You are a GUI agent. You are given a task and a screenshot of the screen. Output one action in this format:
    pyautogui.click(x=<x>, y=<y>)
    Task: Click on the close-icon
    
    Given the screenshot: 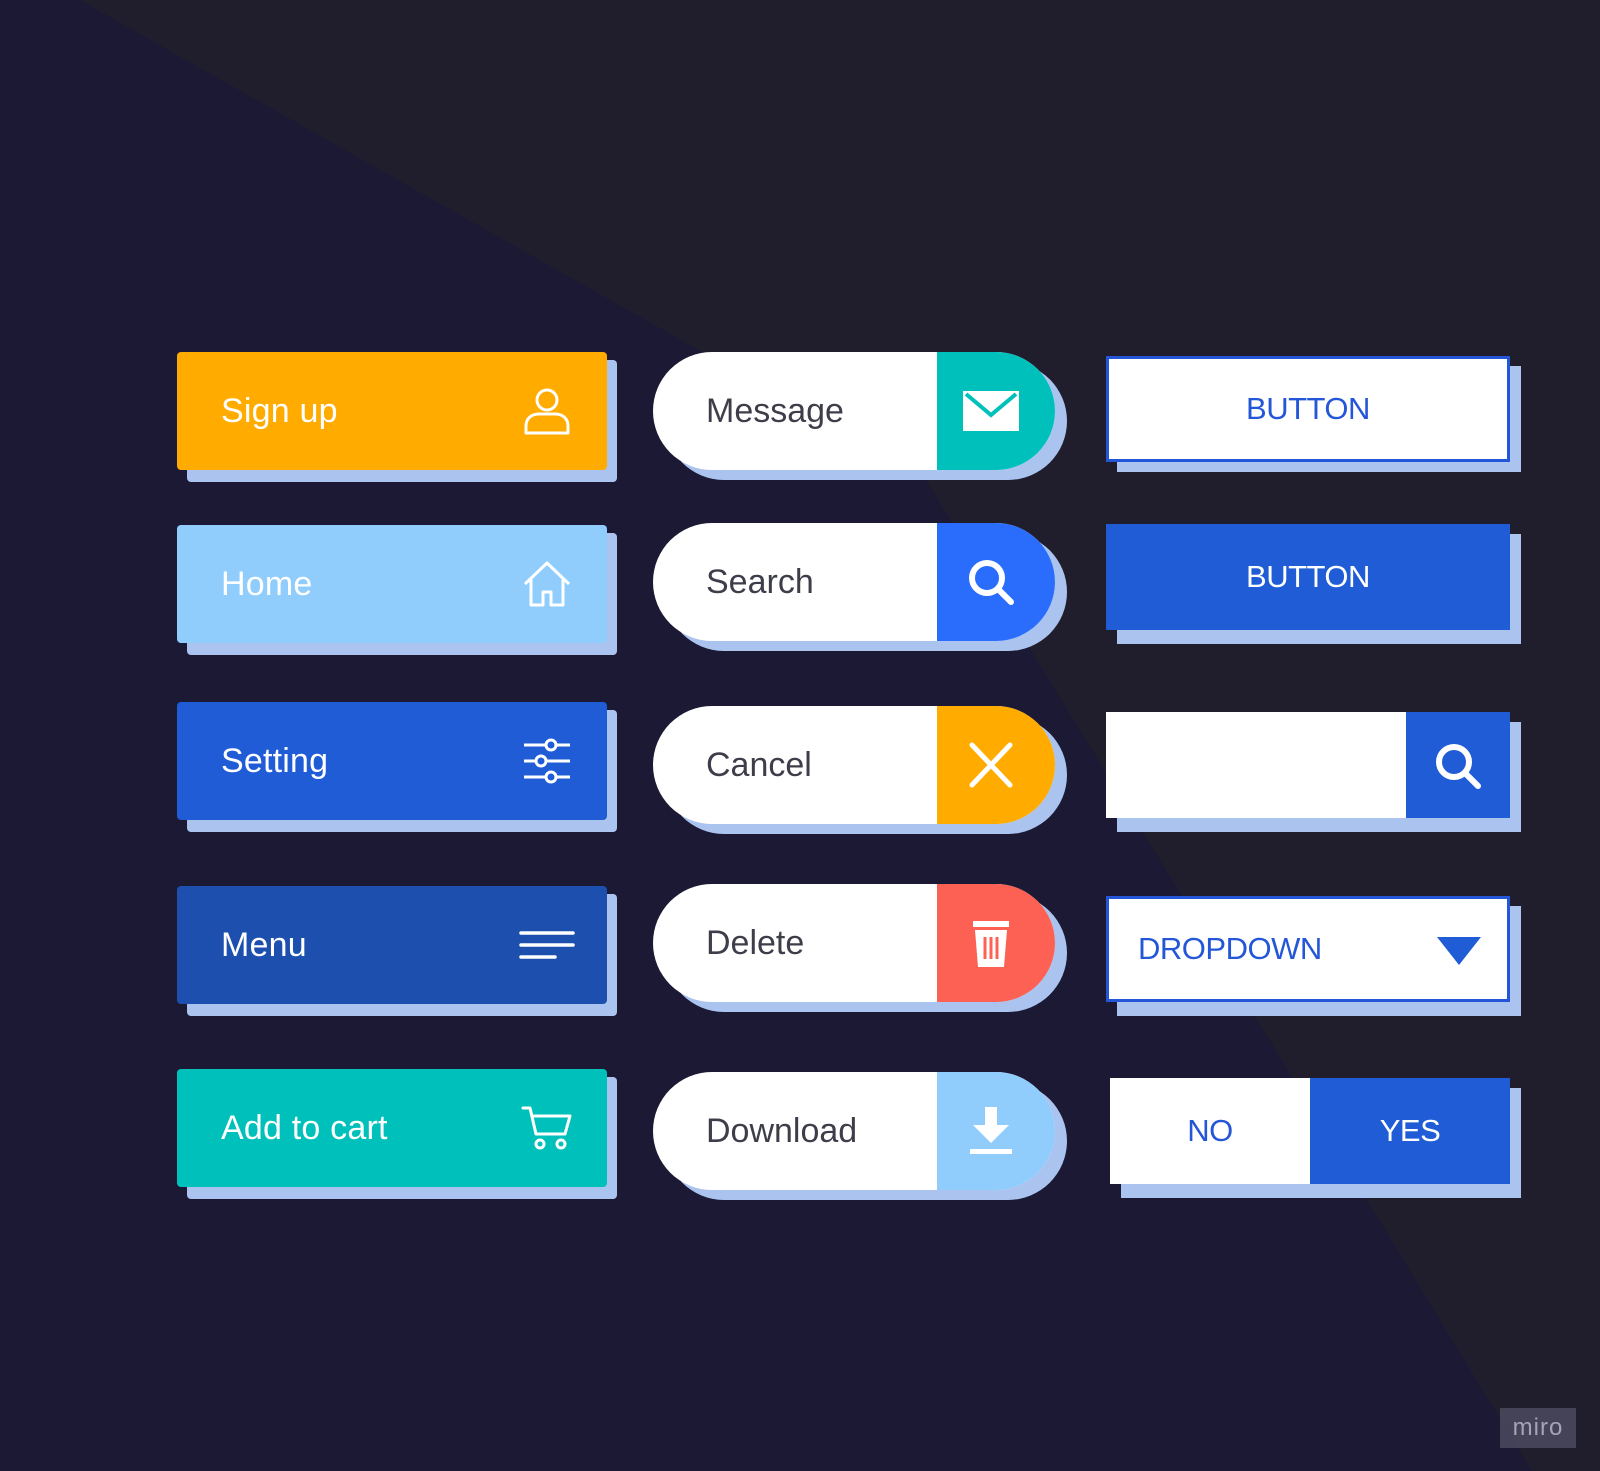 What is the action you would take?
    pyautogui.click(x=991, y=765)
    